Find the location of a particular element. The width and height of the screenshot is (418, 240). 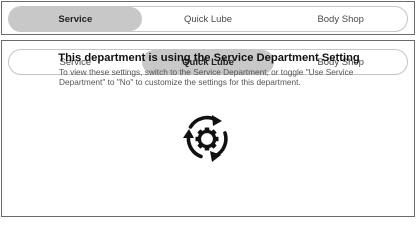

top-department-panel: Service Quick Lube Body Shop is located at coordinates (208, 18).